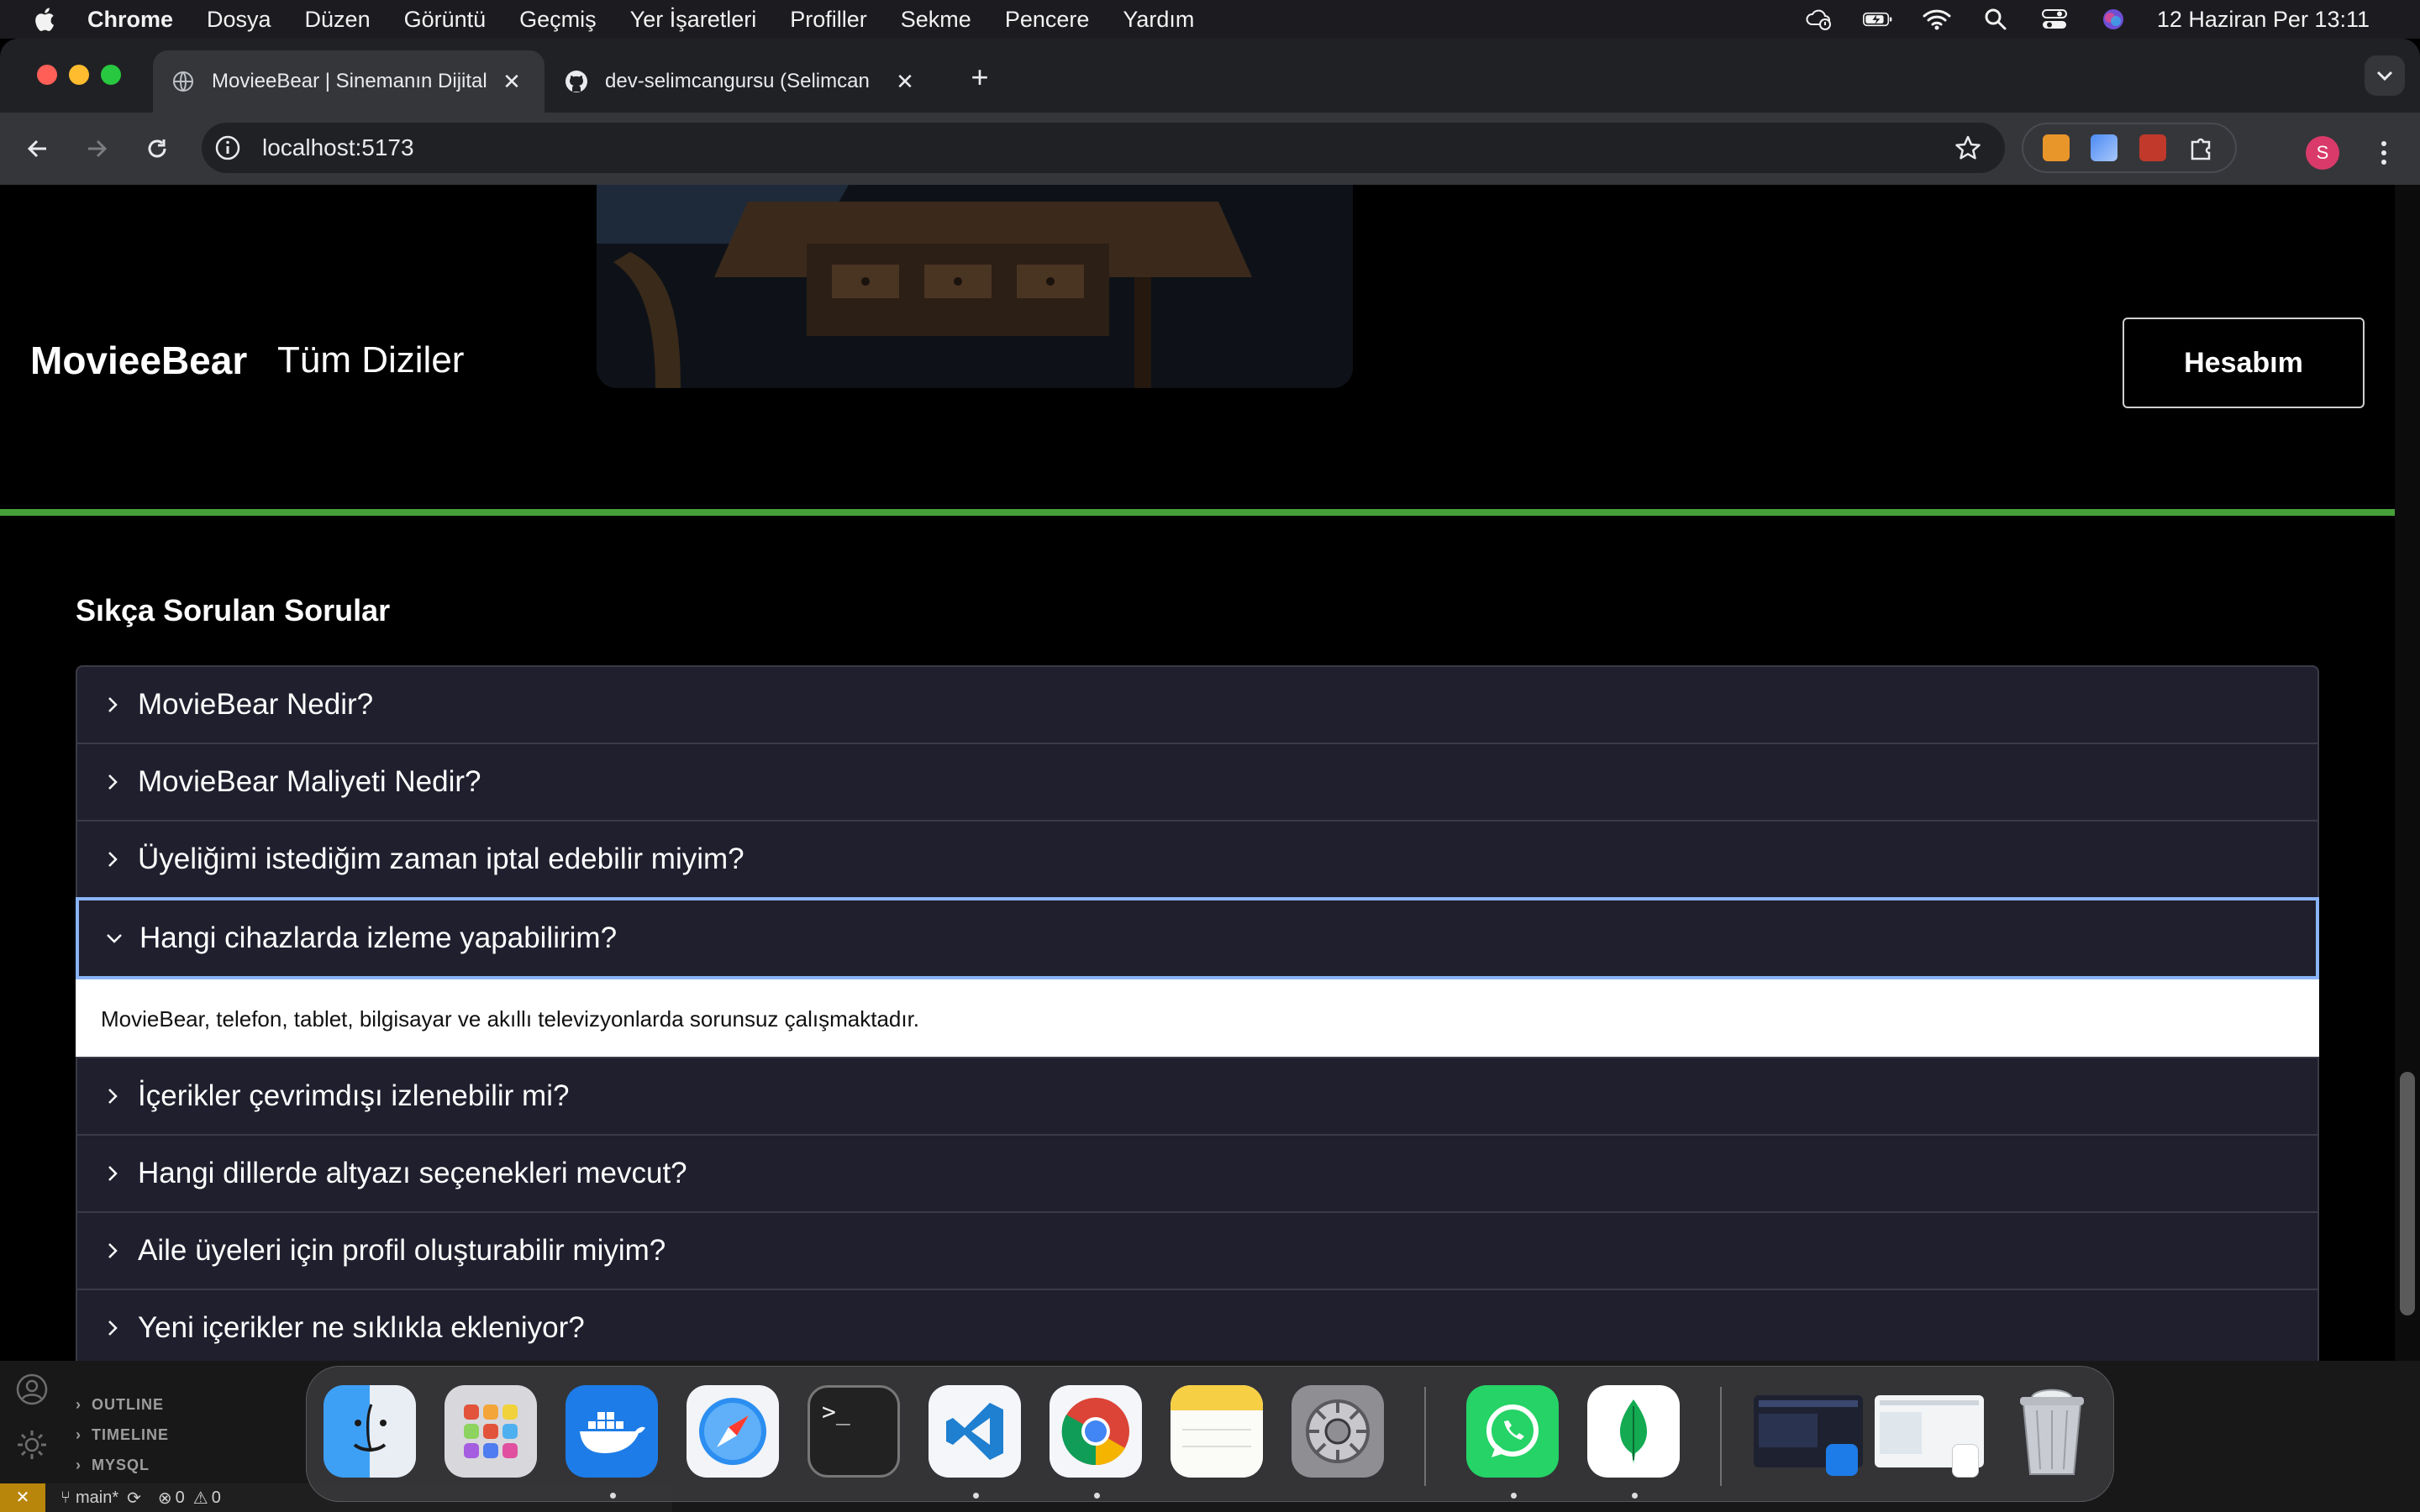 The height and width of the screenshot is (1512, 2420). Describe the element at coordinates (1996, 19) in the screenshot. I see `spotlight-search-icon` at that location.